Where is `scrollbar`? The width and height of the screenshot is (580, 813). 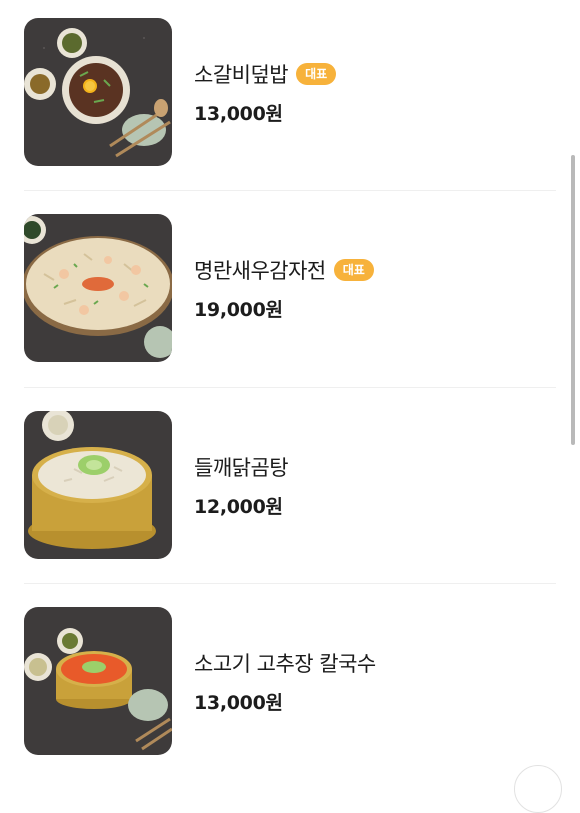
scrollbar is located at coordinates (573, 300).